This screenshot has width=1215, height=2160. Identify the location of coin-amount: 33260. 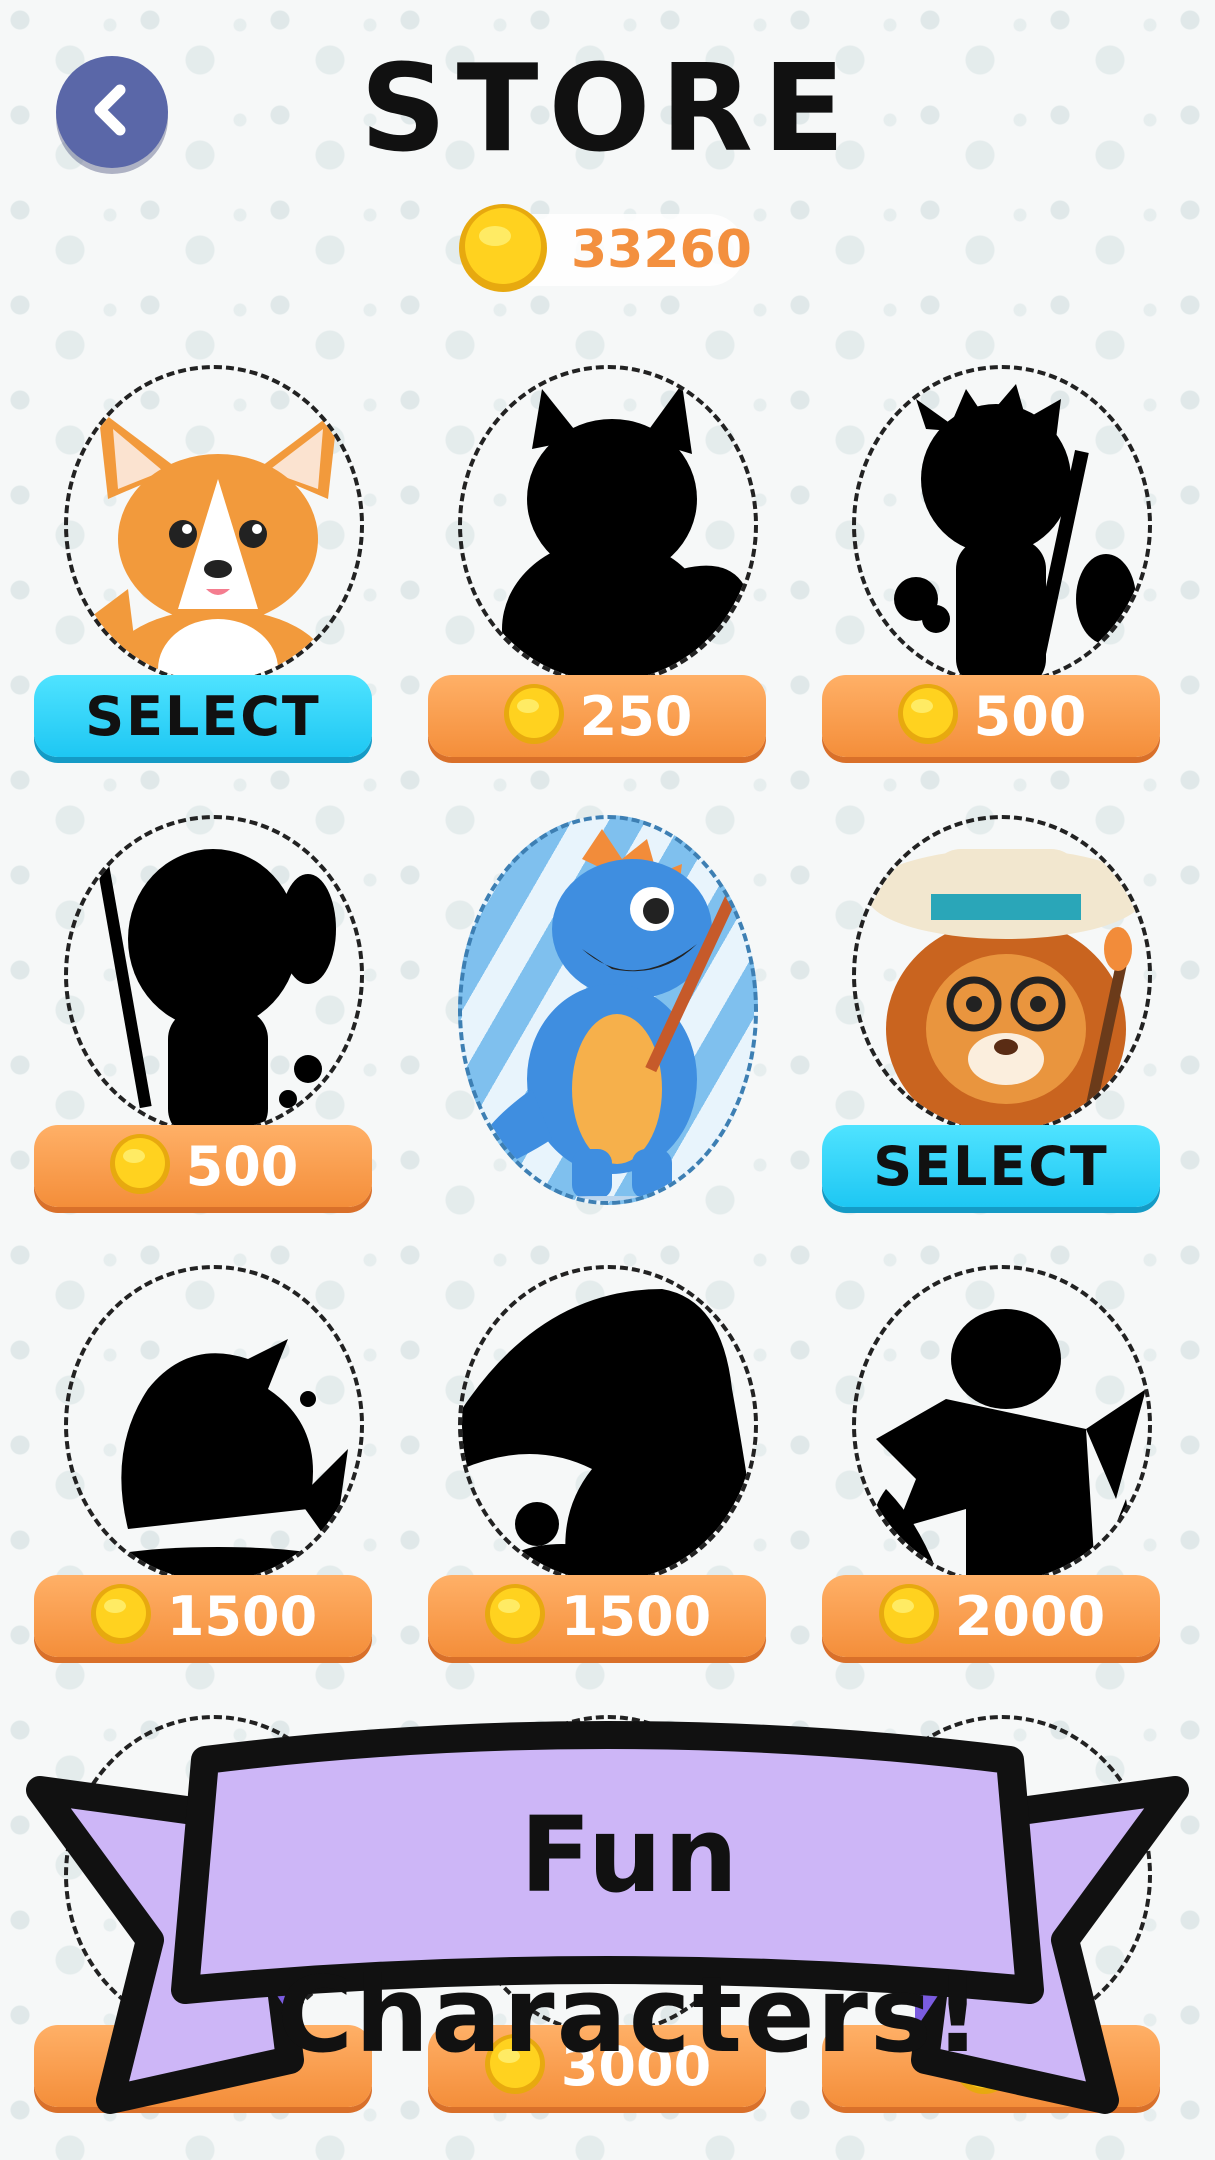
(661, 250).